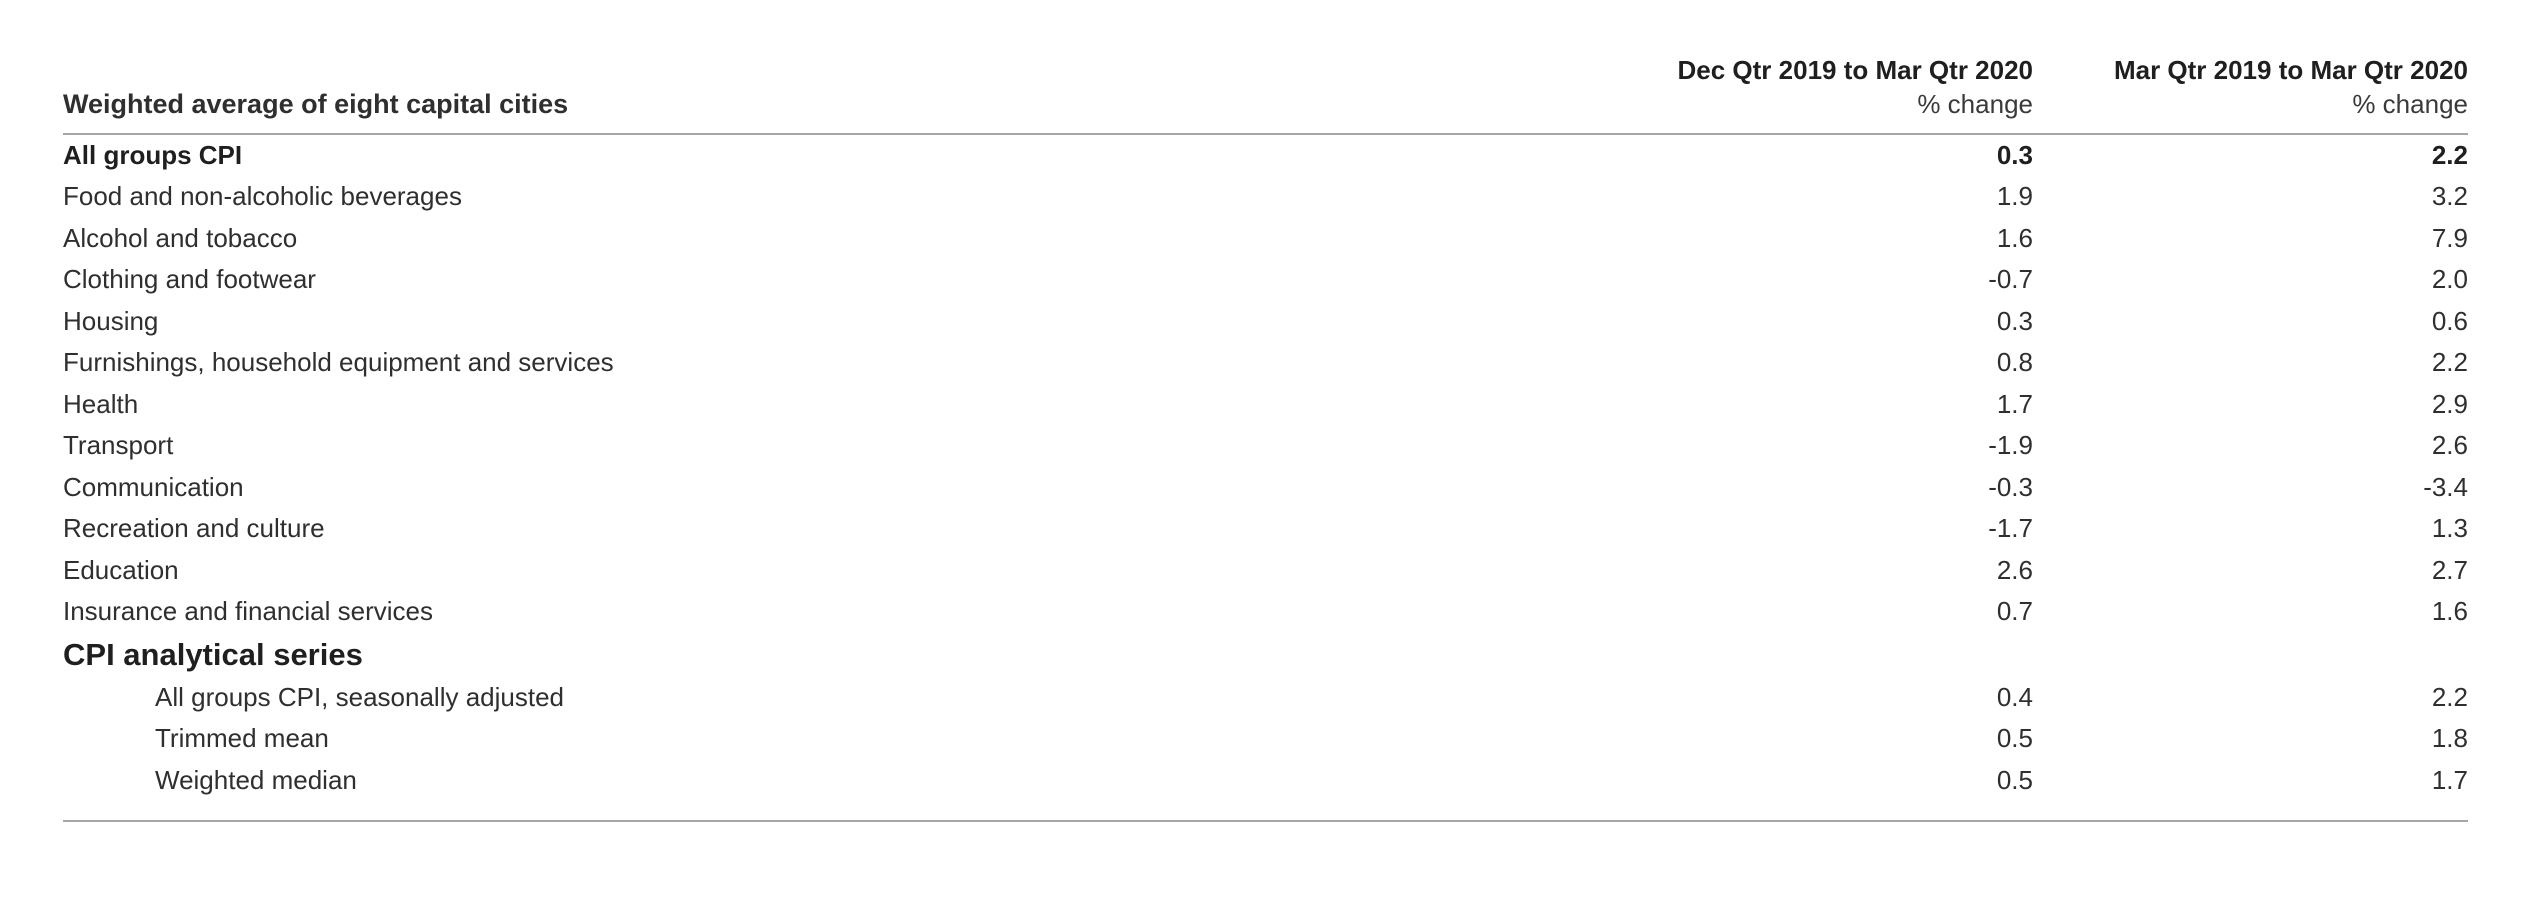 This screenshot has height=905, width=2547. Describe the element at coordinates (2014, 569) in the screenshot. I see `row-value-column-1: 2.6` at that location.